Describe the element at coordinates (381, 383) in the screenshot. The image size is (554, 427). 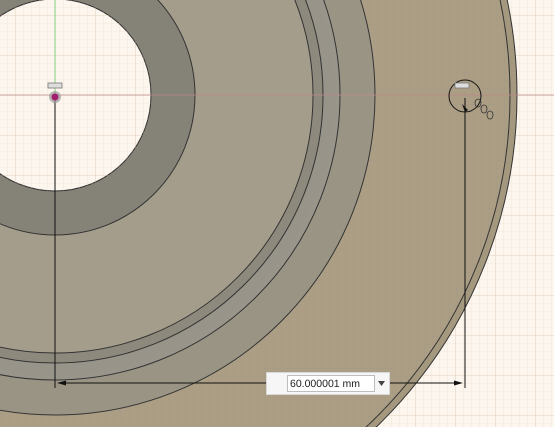
I see `dropdown-caret-icon` at that location.